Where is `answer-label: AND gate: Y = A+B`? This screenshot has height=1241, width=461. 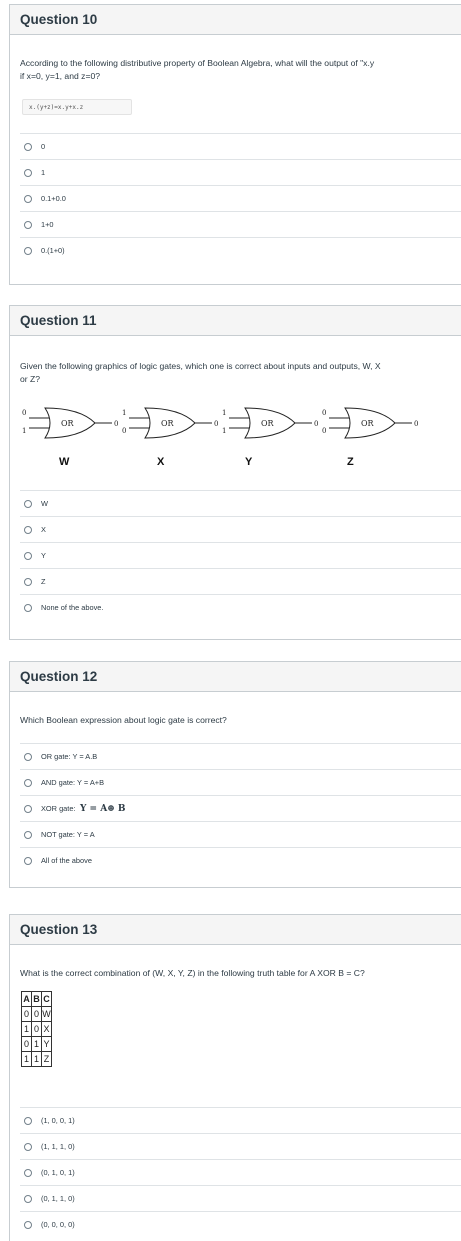
answer-label: AND gate: Y = A+B is located at coordinates (72, 782).